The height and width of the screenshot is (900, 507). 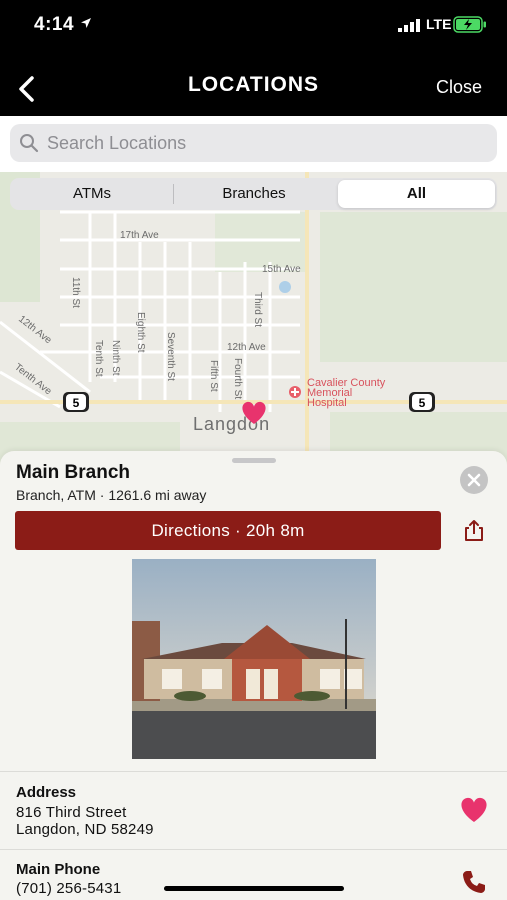 I want to click on branch-photo, so click(x=254, y=659).